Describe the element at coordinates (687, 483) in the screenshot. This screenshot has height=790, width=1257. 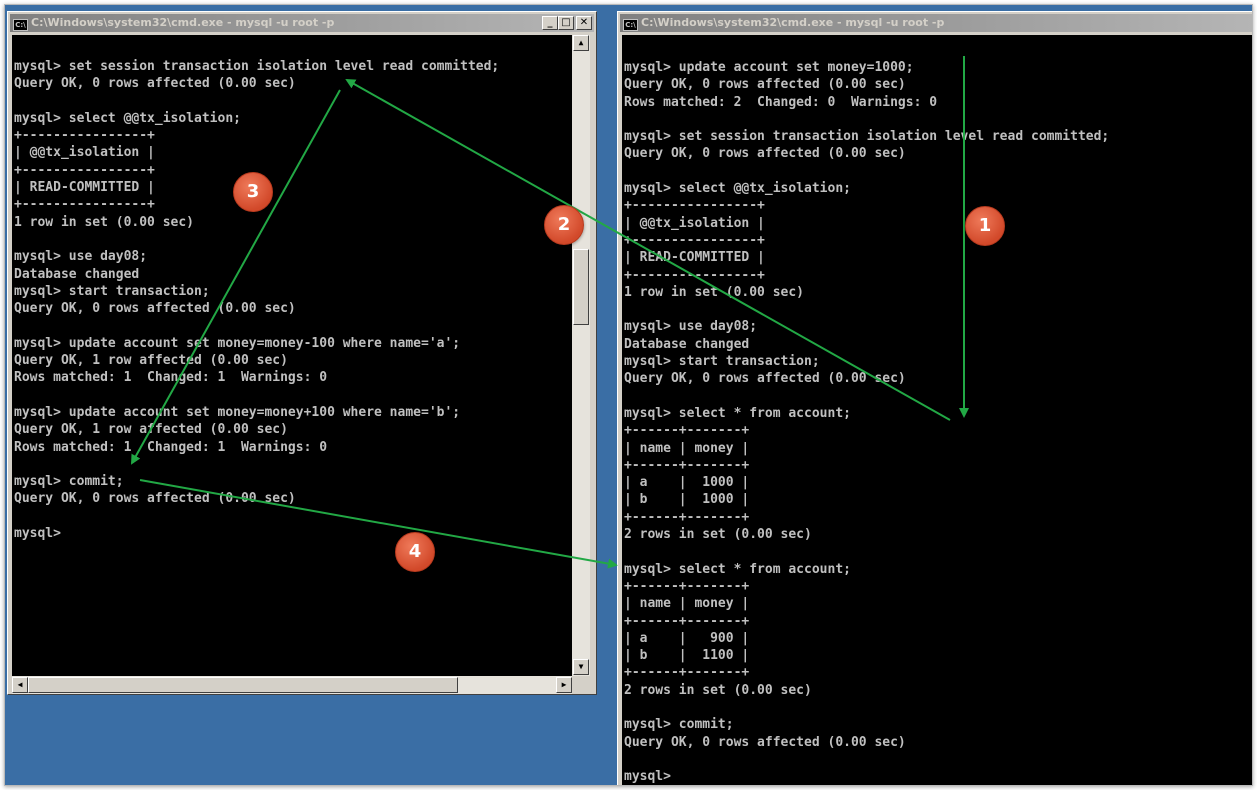
I see `console-line: | a | 1000 |` at that location.